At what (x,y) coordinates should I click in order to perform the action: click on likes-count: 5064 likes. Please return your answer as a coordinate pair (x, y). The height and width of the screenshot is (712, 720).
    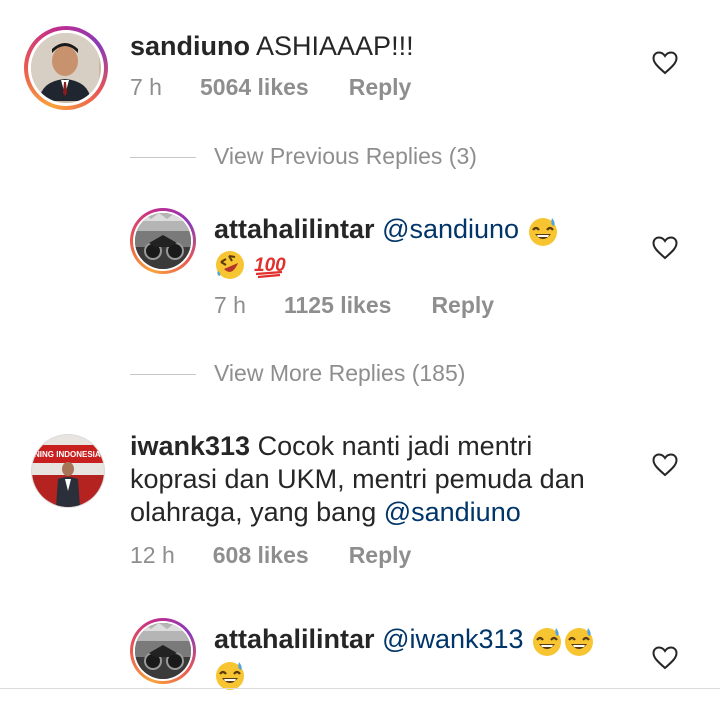
    Looking at the image, I should click on (254, 87).